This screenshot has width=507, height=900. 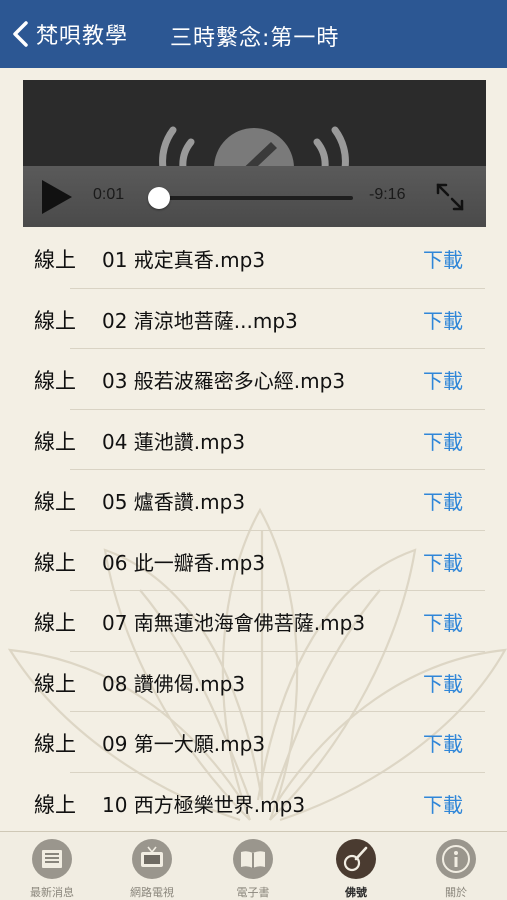 What do you see at coordinates (253, 892) in the screenshot?
I see `tab-label: 電子書` at bounding box center [253, 892].